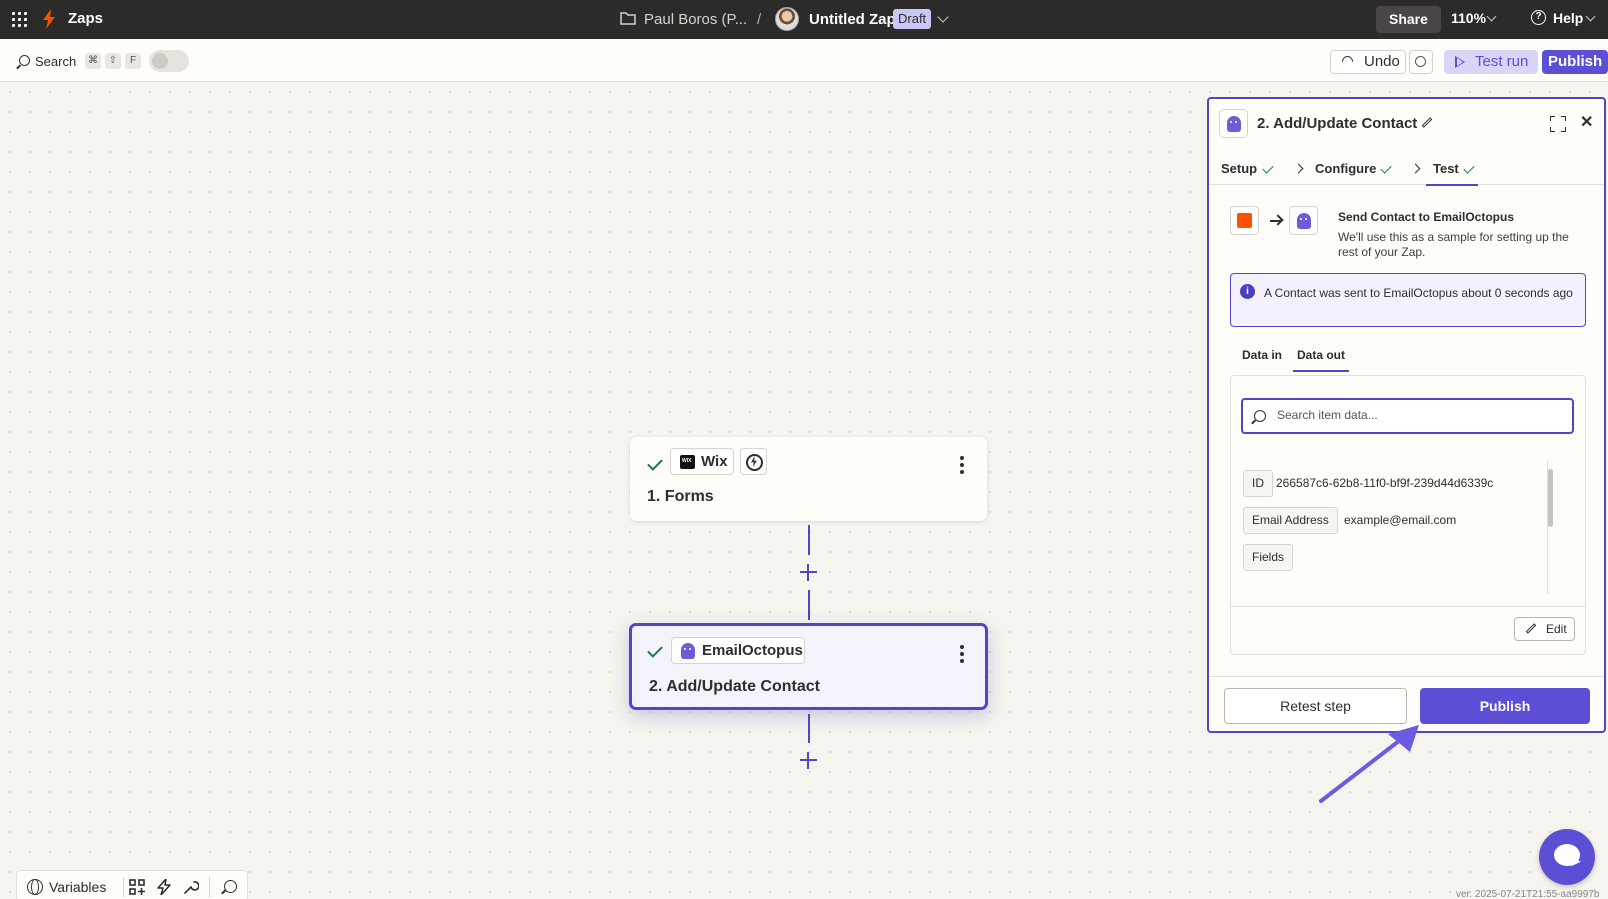  Describe the element at coordinates (1460, 62) in the screenshot. I see `play-icon` at that location.